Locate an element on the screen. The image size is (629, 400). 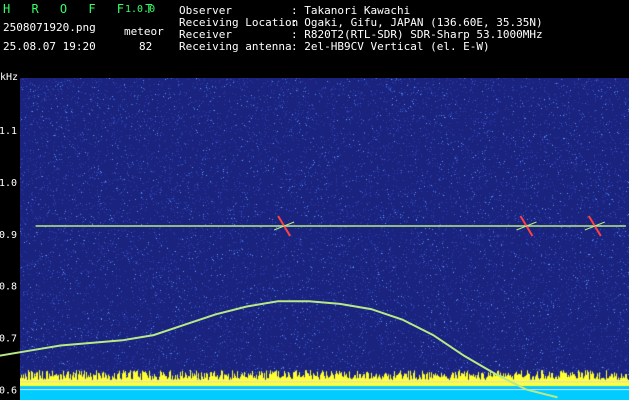
y-tick-label: 0.9 is located at coordinates (8, 235).